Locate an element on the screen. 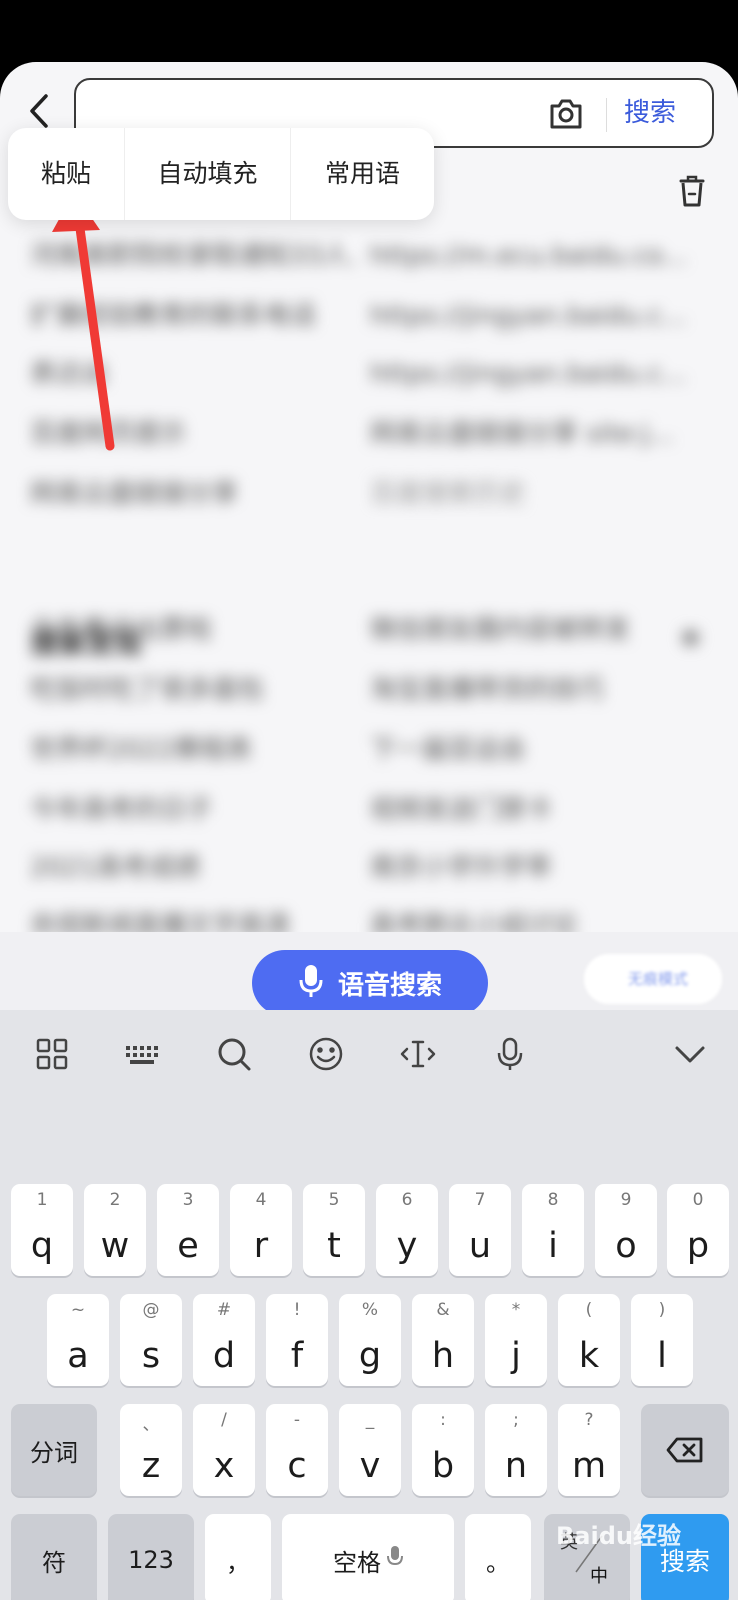 Image resolution: width=738 pixels, height=1600 pixels. hot-search-item: 视频发送门禁卡 is located at coordinates (535, 810).